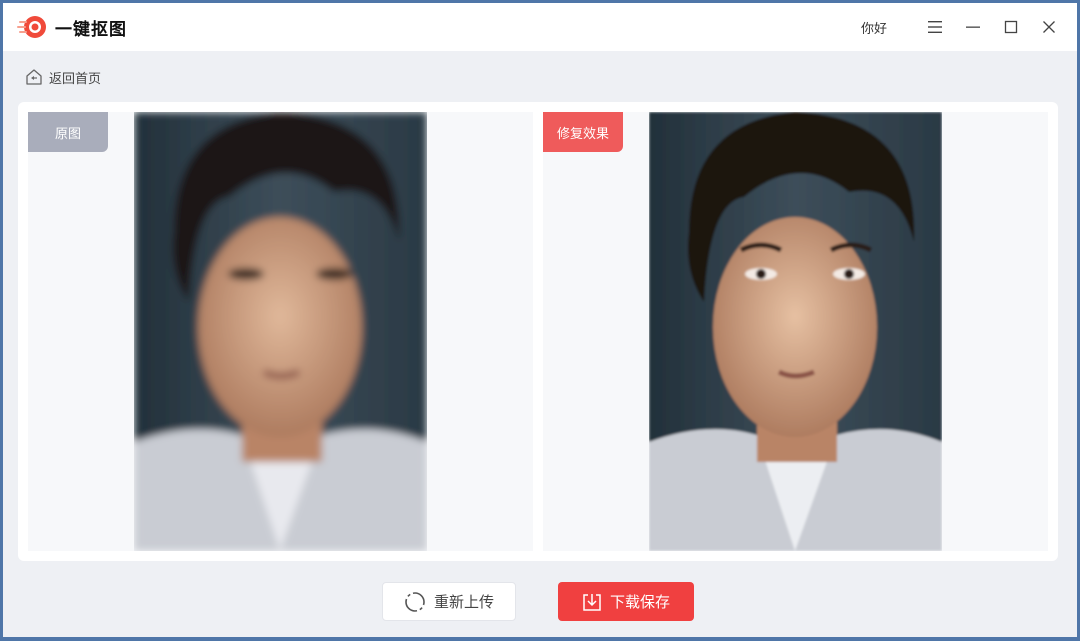 This screenshot has width=1080, height=641. Describe the element at coordinates (540, 27) in the screenshot. I see `title-bar: 一键抠图 你好` at that location.